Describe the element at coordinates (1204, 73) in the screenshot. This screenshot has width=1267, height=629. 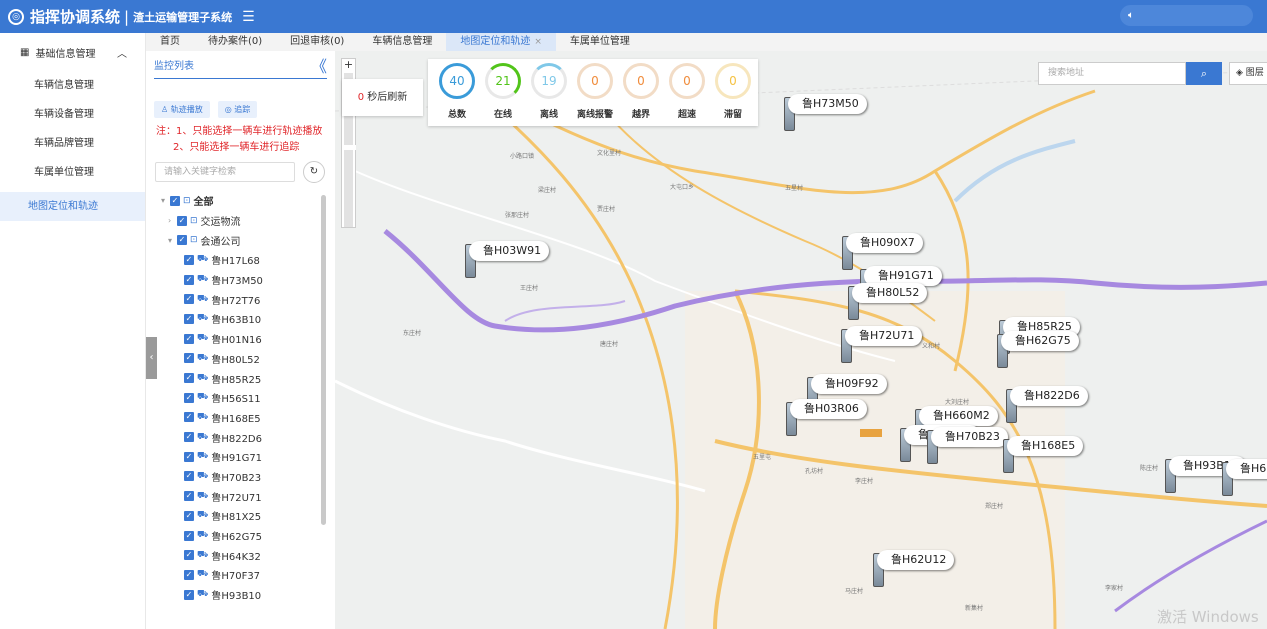
I see `search-icon: ⌕` at that location.